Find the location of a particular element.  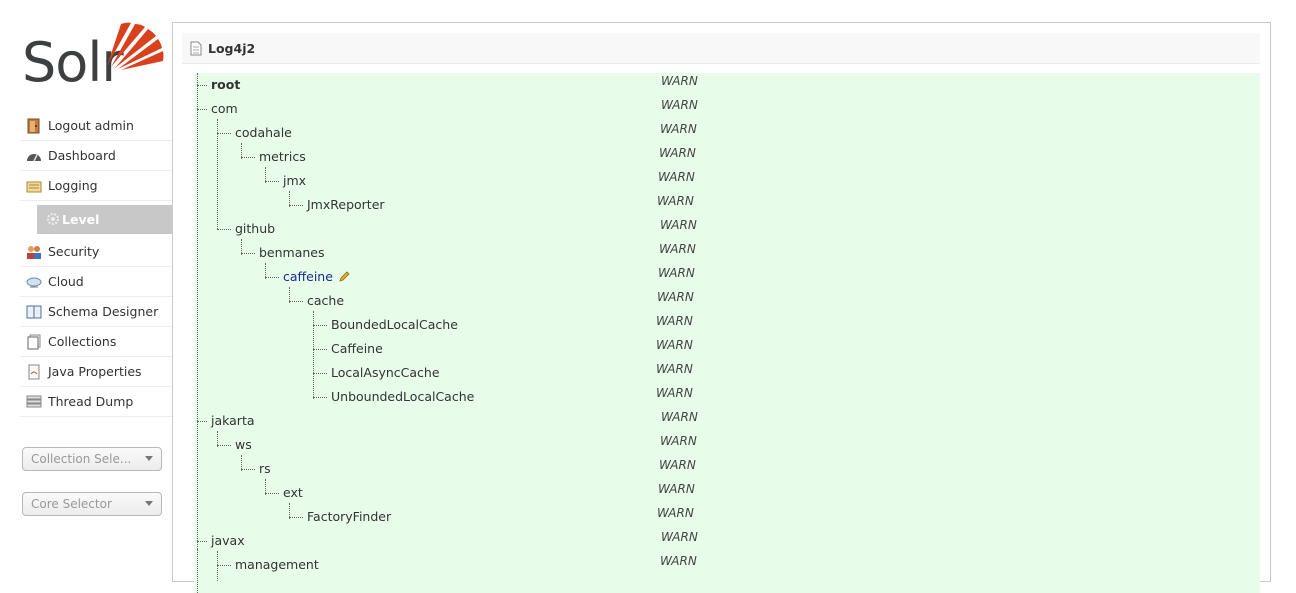

sidebar-item-cloud: Cloud is located at coordinates (96, 282).